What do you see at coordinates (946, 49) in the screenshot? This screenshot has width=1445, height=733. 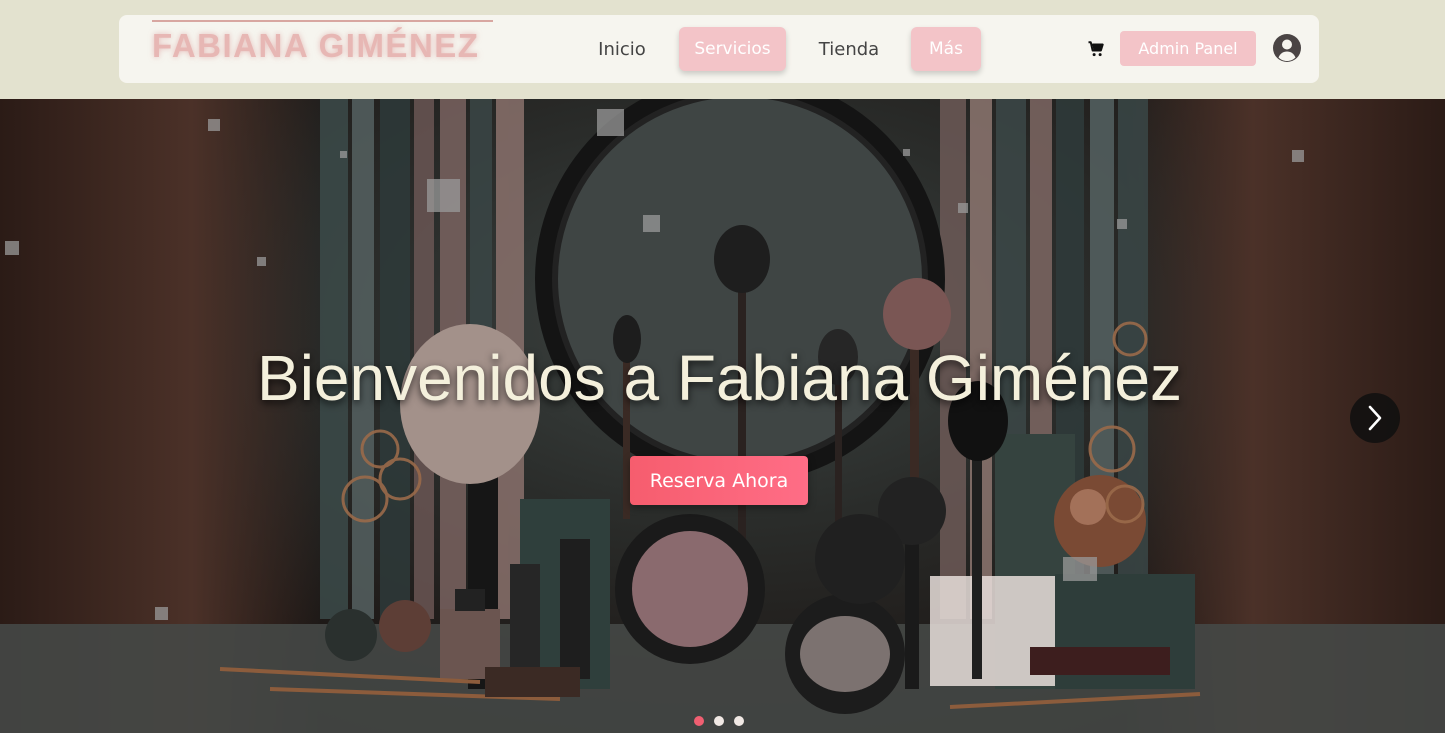 I see `nav-link-mas: Más` at bounding box center [946, 49].